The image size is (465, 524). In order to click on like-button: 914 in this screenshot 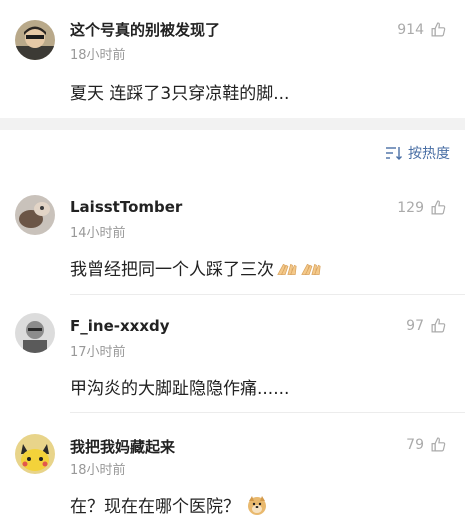, I will do `click(422, 29)`.